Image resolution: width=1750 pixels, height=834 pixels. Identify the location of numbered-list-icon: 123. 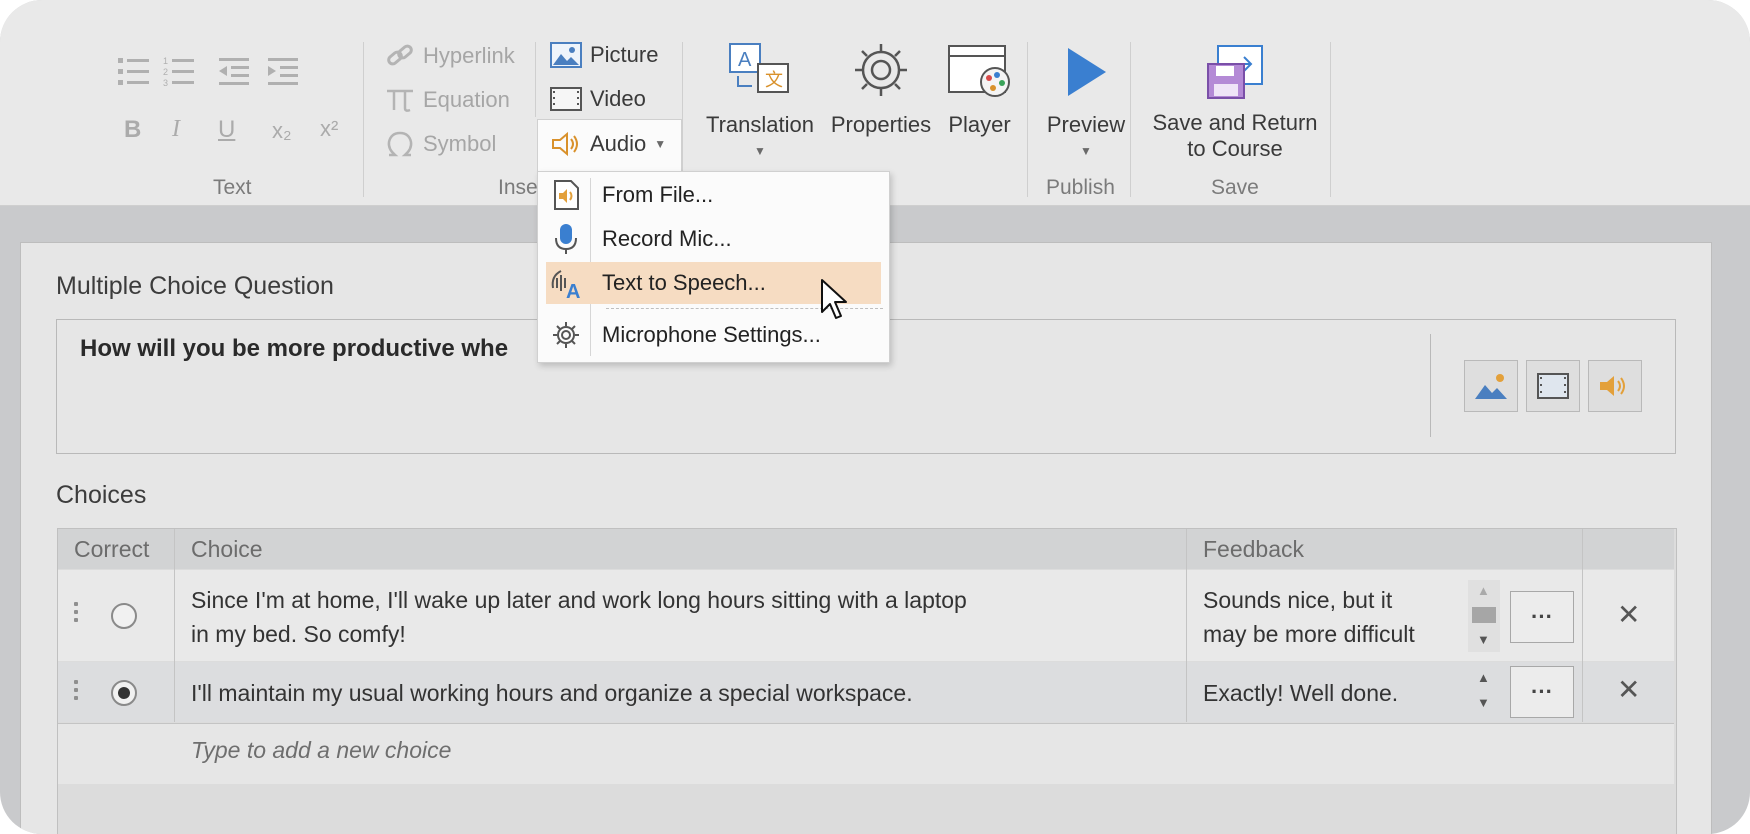
(179, 72).